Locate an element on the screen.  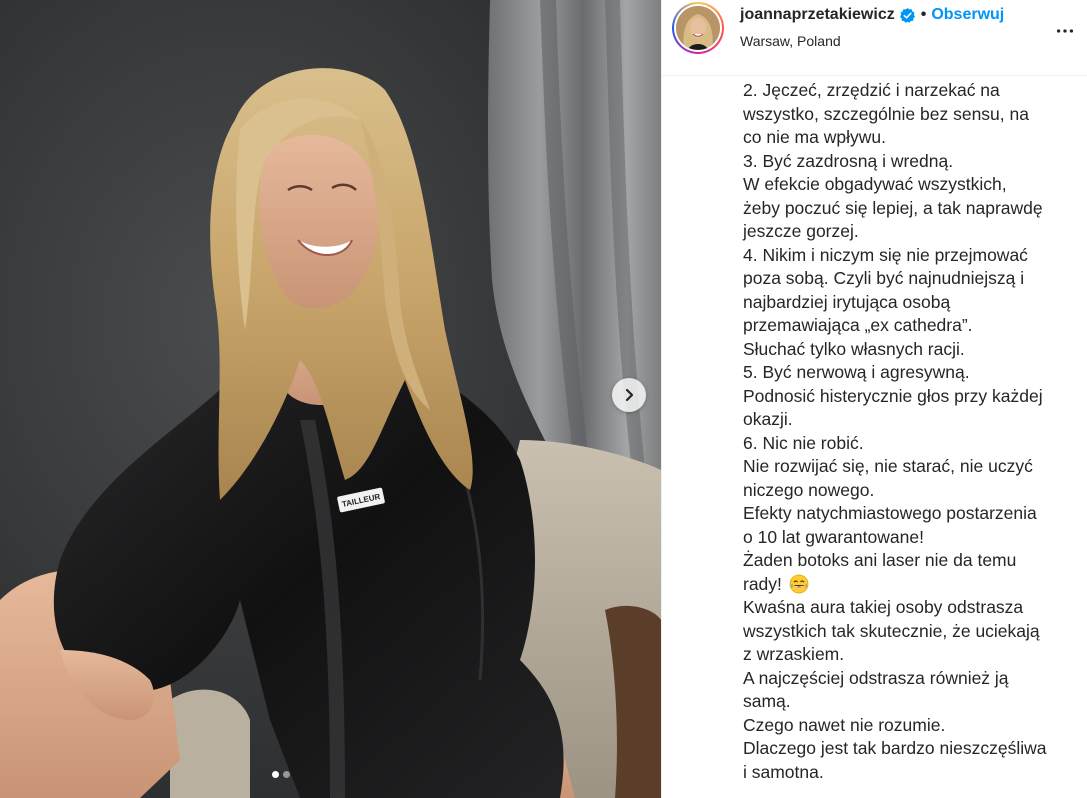
caption-line: przemawiająca „ex cathedra”. is located at coordinates (858, 325).